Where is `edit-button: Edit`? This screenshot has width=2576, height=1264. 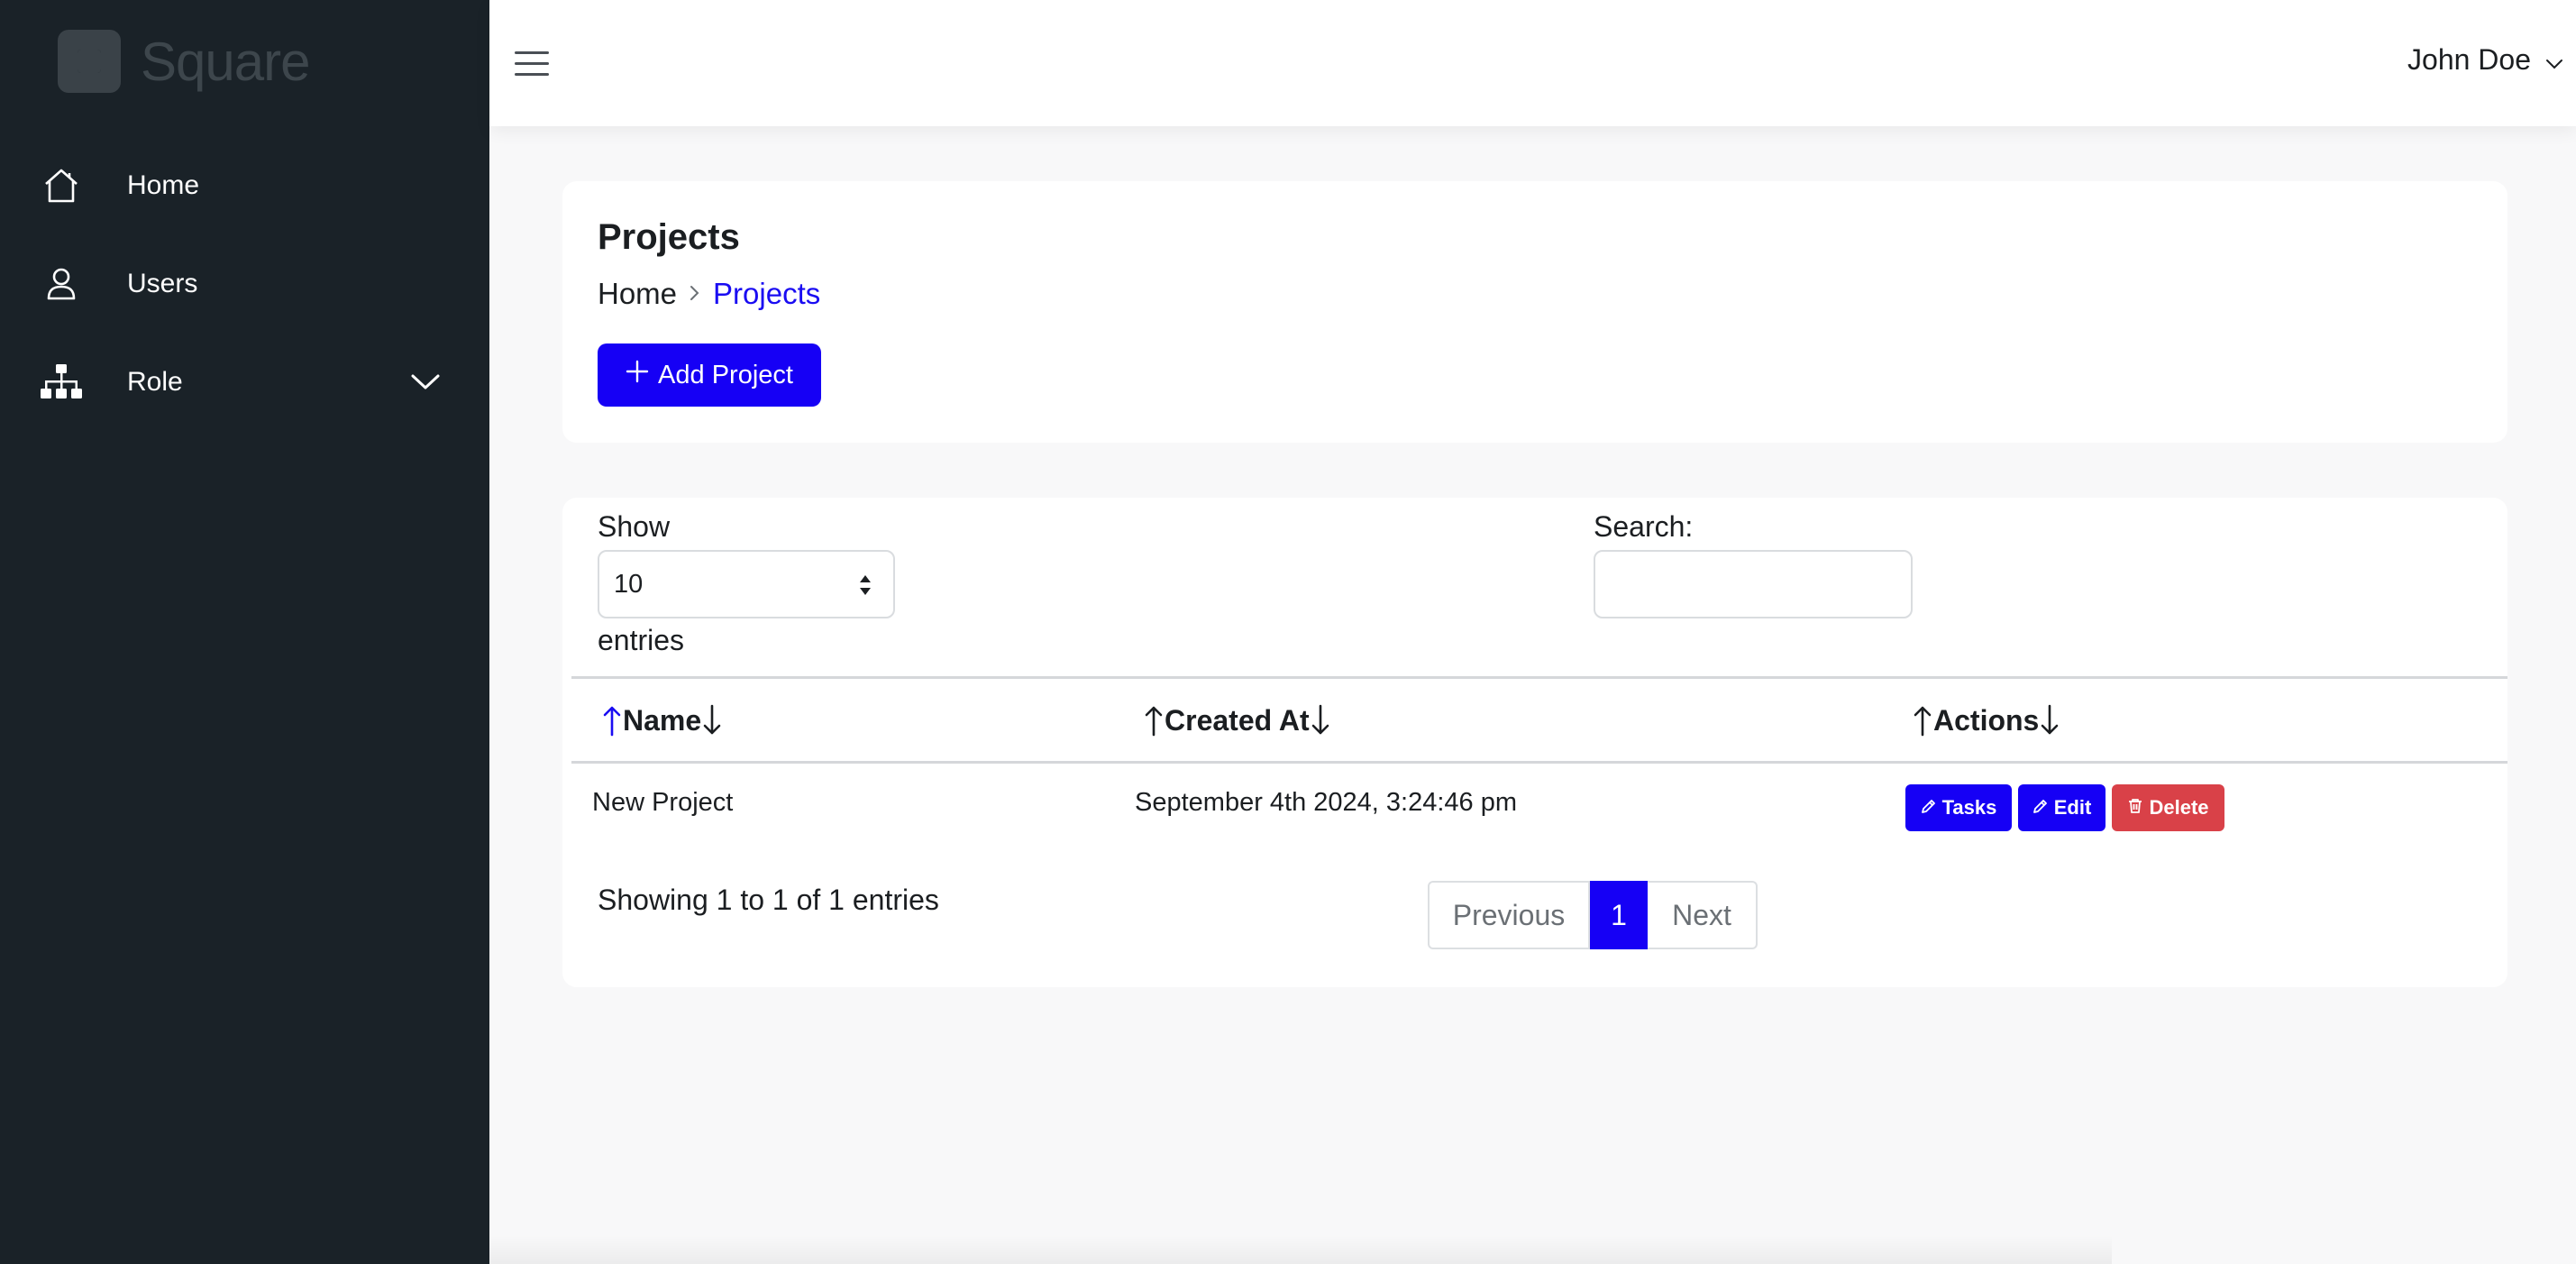 edit-button: Edit is located at coordinates (2062, 807).